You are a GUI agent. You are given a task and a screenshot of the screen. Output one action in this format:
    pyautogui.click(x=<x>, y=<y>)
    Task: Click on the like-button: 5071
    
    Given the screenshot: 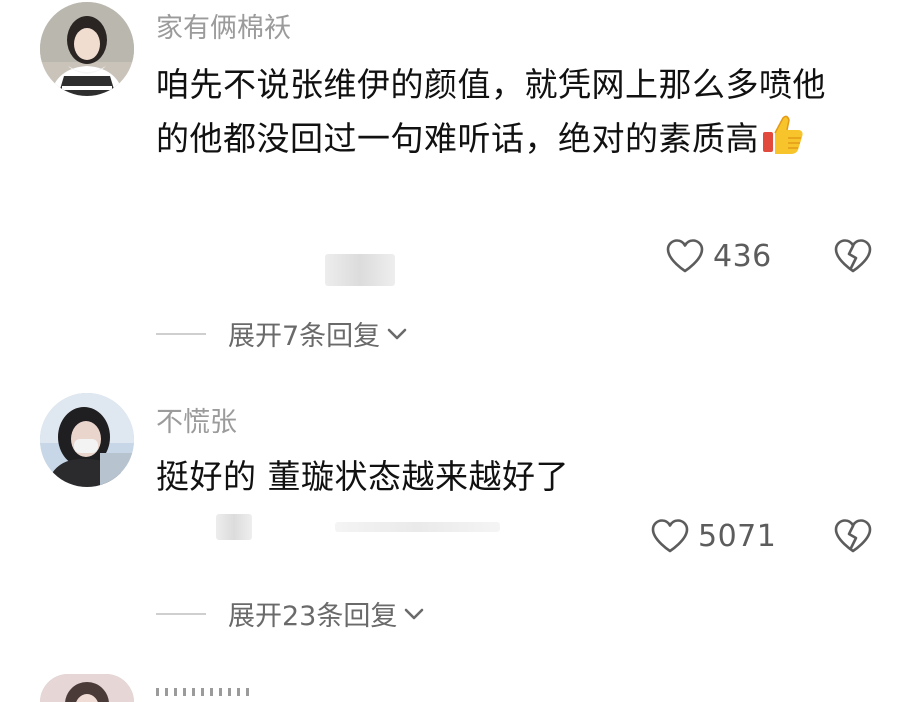 What is the action you would take?
    pyautogui.click(x=713, y=536)
    